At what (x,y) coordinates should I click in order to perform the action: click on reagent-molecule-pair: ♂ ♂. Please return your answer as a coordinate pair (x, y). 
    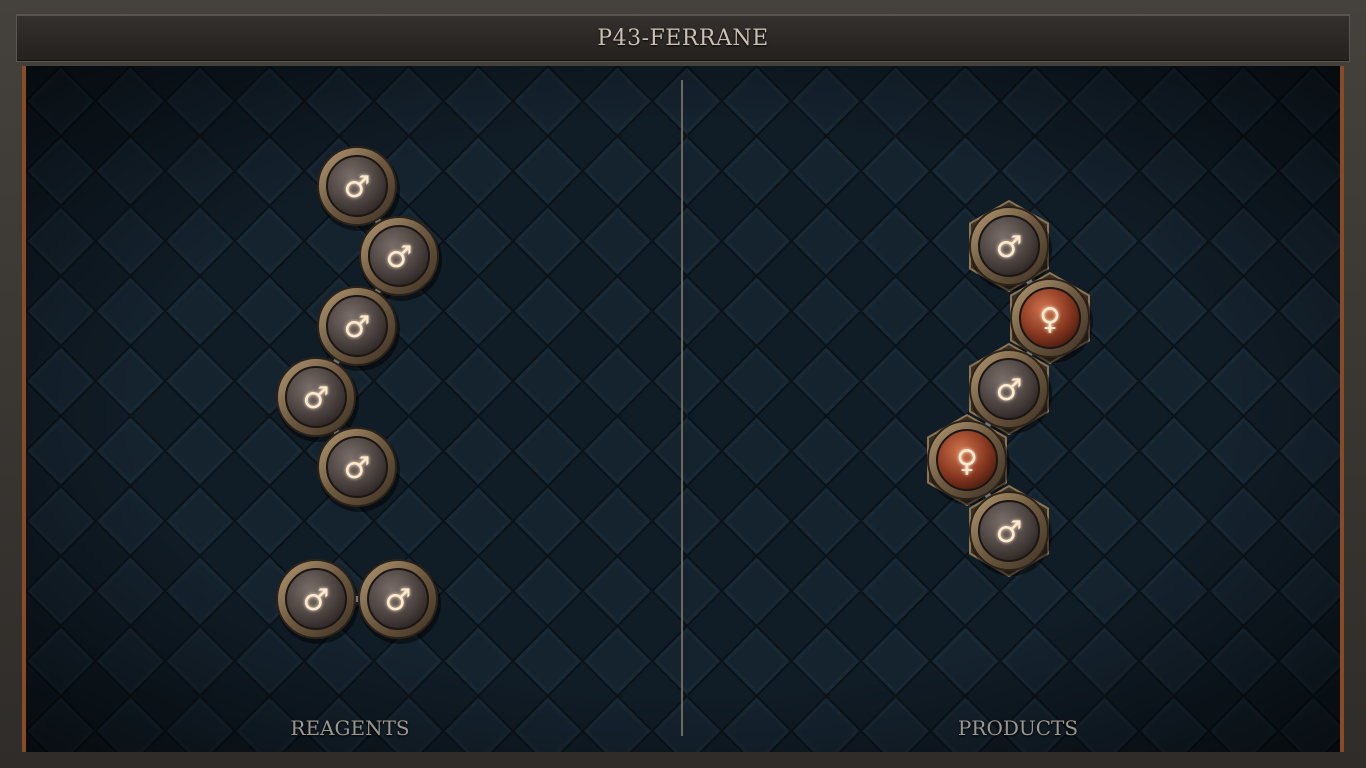
    Looking at the image, I should click on (358, 601).